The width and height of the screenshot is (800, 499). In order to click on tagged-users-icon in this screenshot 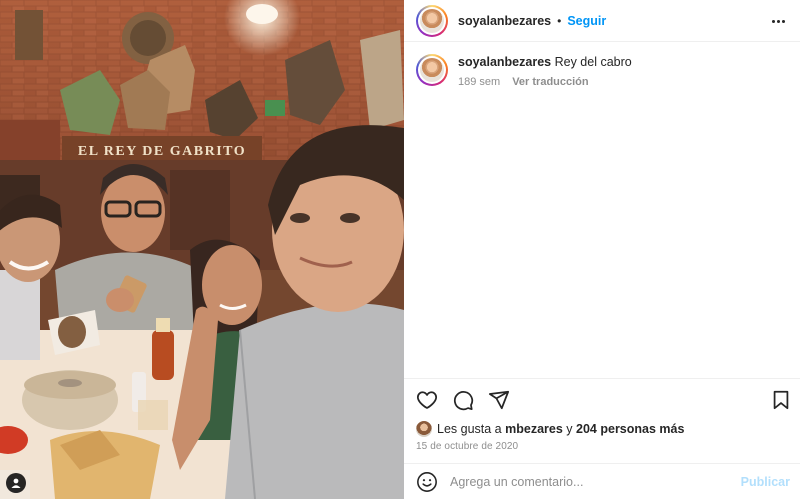, I will do `click(16, 483)`.